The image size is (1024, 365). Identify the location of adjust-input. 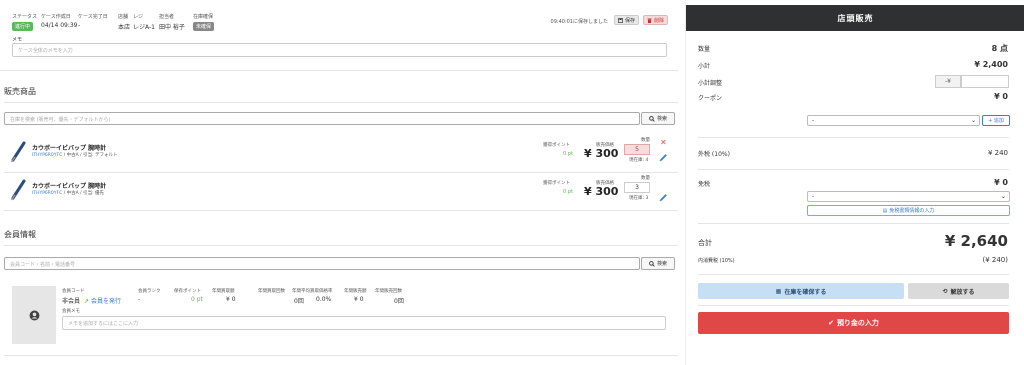
(985, 81).